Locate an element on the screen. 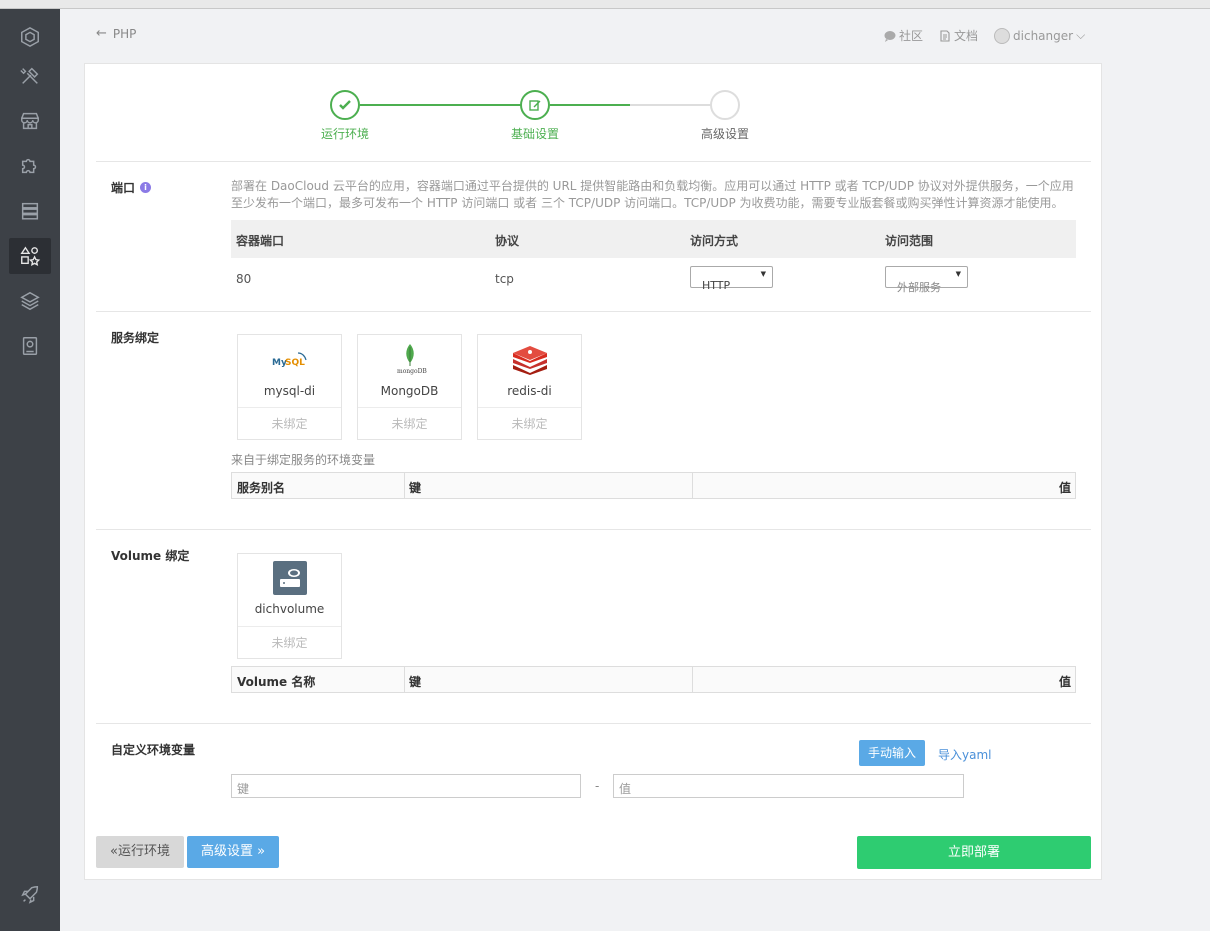 This screenshot has height=931, width=1210. service-card-redis: redis-di 未绑定 is located at coordinates (529, 387).